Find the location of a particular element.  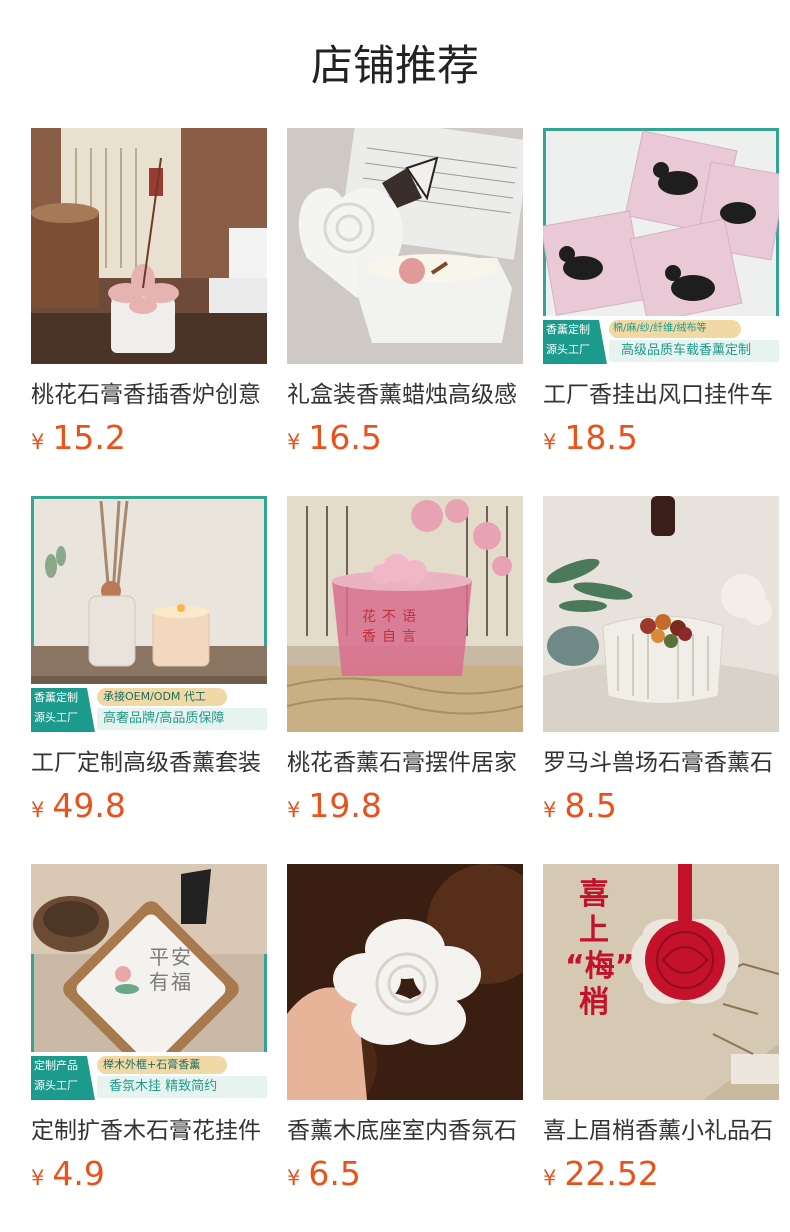

svg-text: 香 is located at coordinates (369, 637).